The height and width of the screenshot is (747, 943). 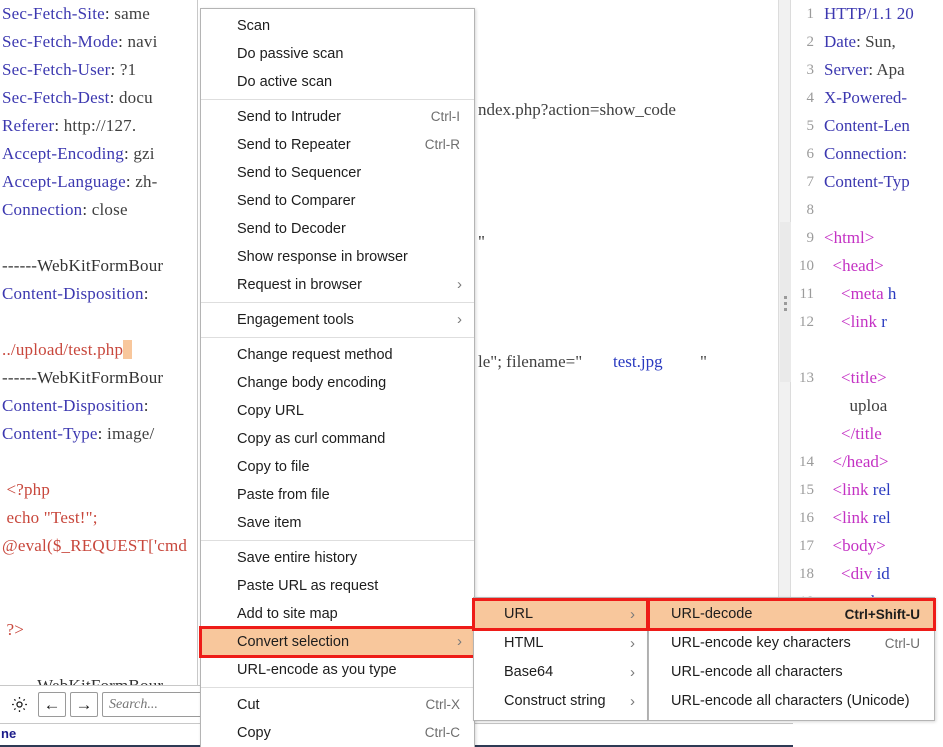 I want to click on menu-item-send-to-comparer: Send to Comparer, so click(x=337, y=201).